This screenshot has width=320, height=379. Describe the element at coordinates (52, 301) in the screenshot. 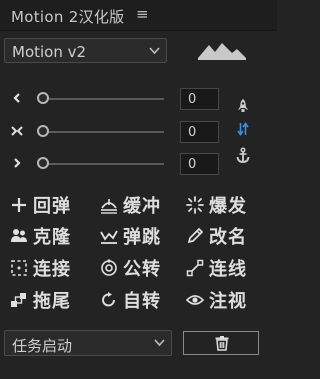

I see `trail-label: 拖尾` at that location.